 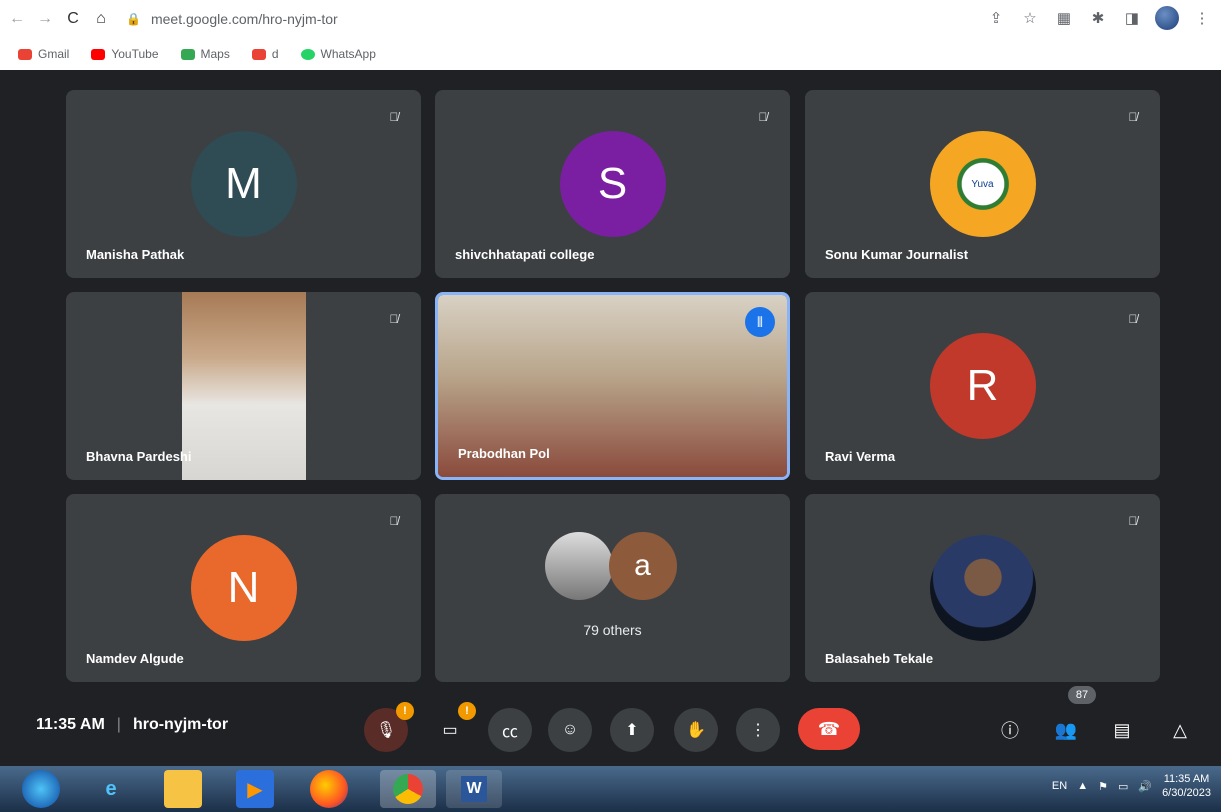 I want to click on chrome-taskbar-button, so click(x=408, y=789).